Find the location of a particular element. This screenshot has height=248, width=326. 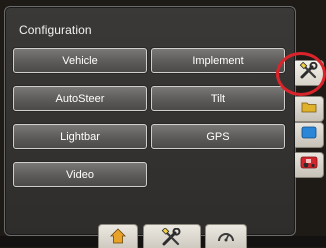

tractor-icon is located at coordinates (309, 165).